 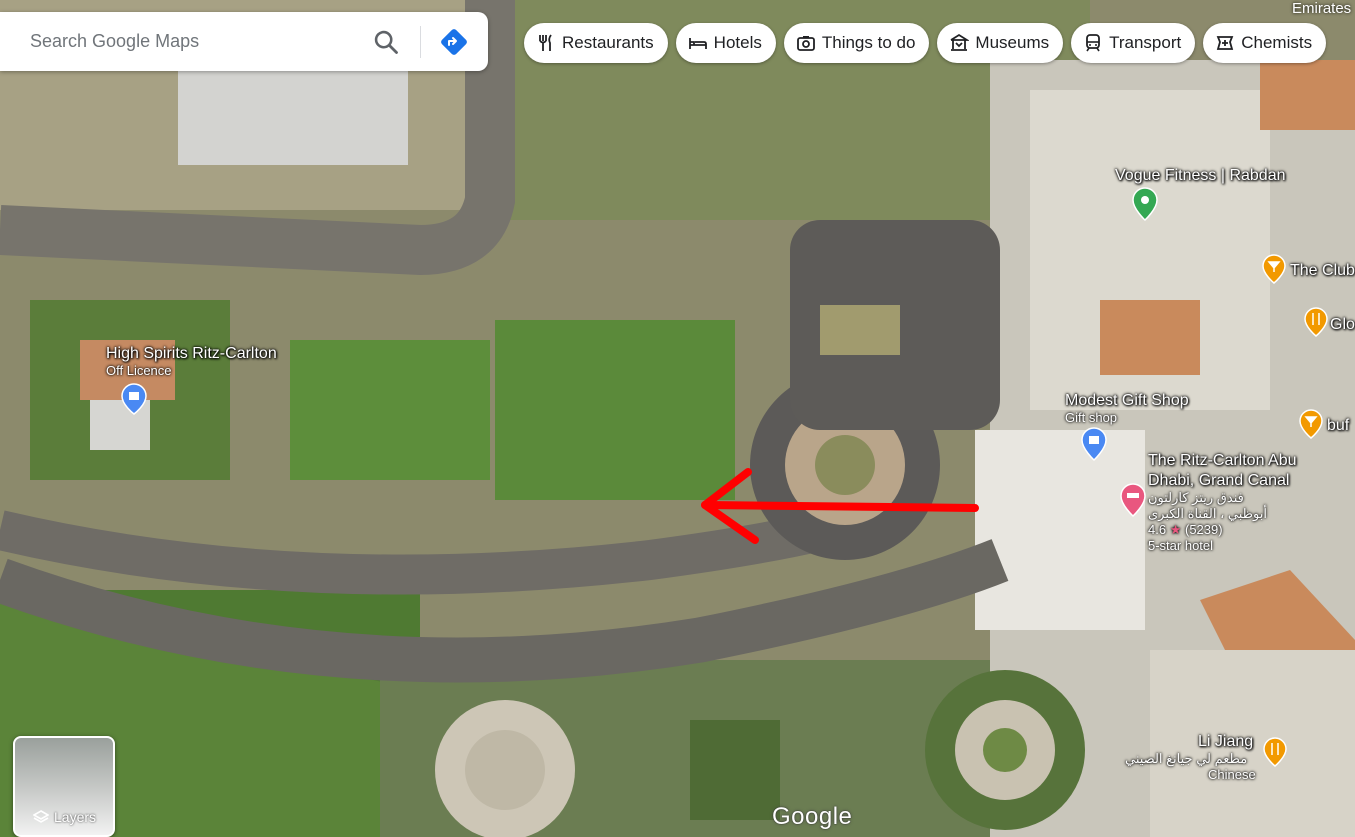 I want to click on directions-icon, so click(x=454, y=42).